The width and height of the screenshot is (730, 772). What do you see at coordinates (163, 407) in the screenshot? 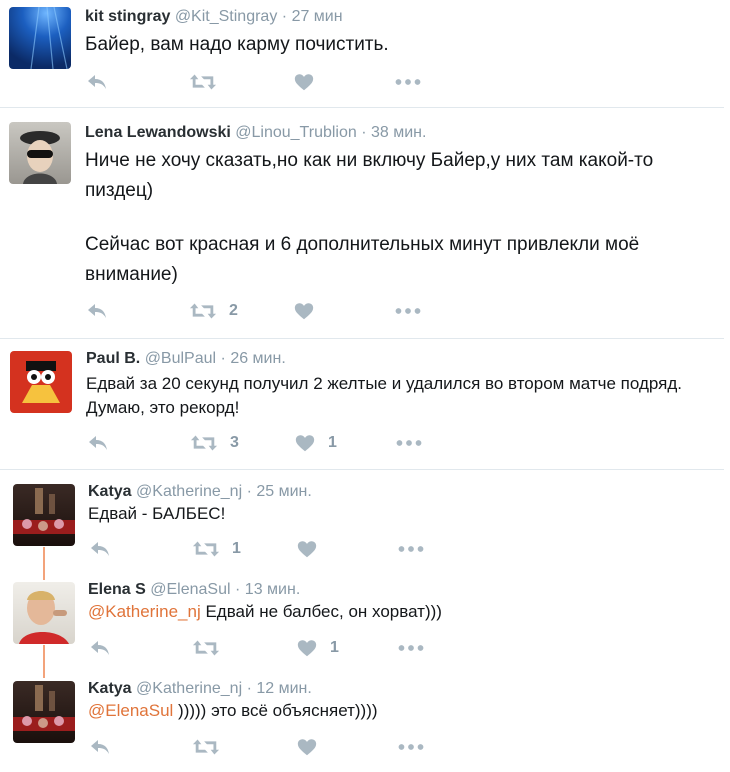
I see `text-line: Думаю, это рекорд!` at bounding box center [163, 407].